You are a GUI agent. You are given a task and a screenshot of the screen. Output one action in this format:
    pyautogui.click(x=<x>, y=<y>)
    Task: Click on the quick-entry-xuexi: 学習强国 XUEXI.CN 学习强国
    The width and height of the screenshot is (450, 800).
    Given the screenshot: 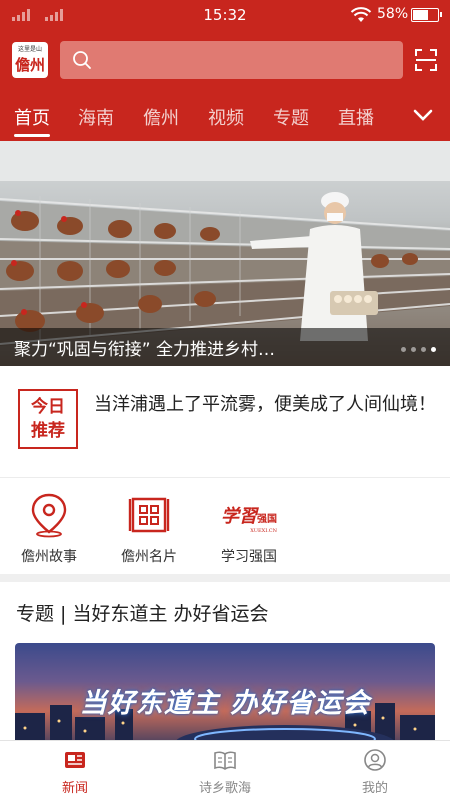 What is the action you would take?
    pyautogui.click(x=249, y=528)
    